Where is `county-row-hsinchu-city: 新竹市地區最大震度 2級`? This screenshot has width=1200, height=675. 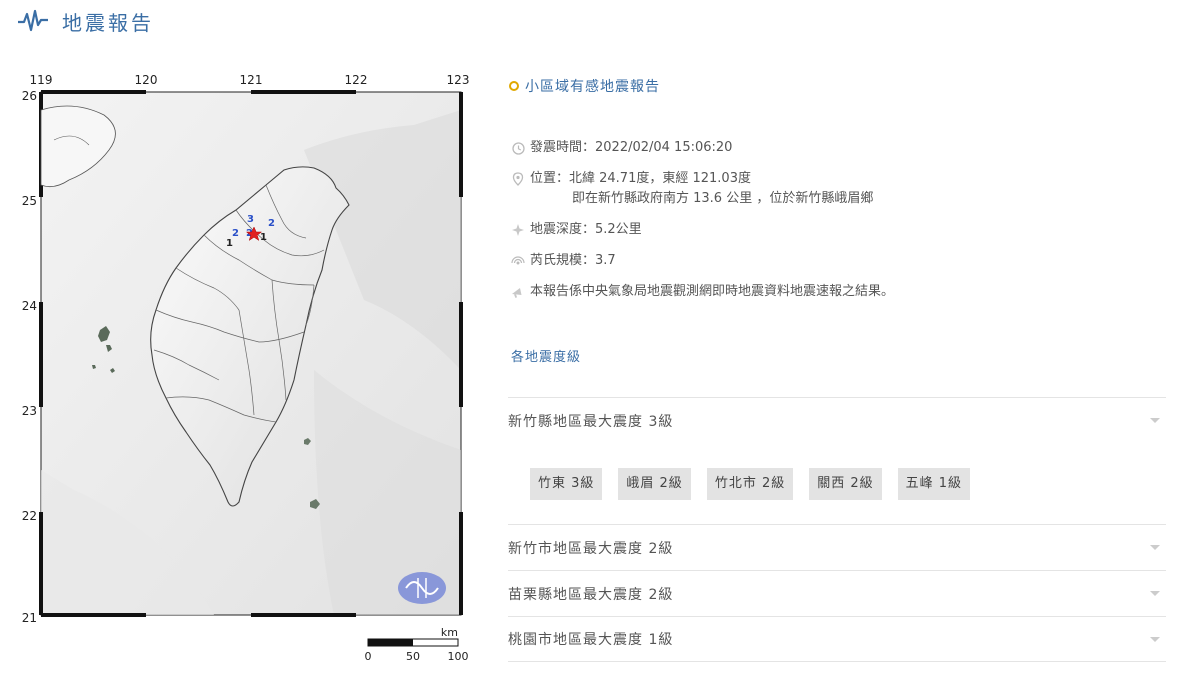
county-row-hsinchu-city: 新竹市地區最大震度 2級 is located at coordinates (837, 547).